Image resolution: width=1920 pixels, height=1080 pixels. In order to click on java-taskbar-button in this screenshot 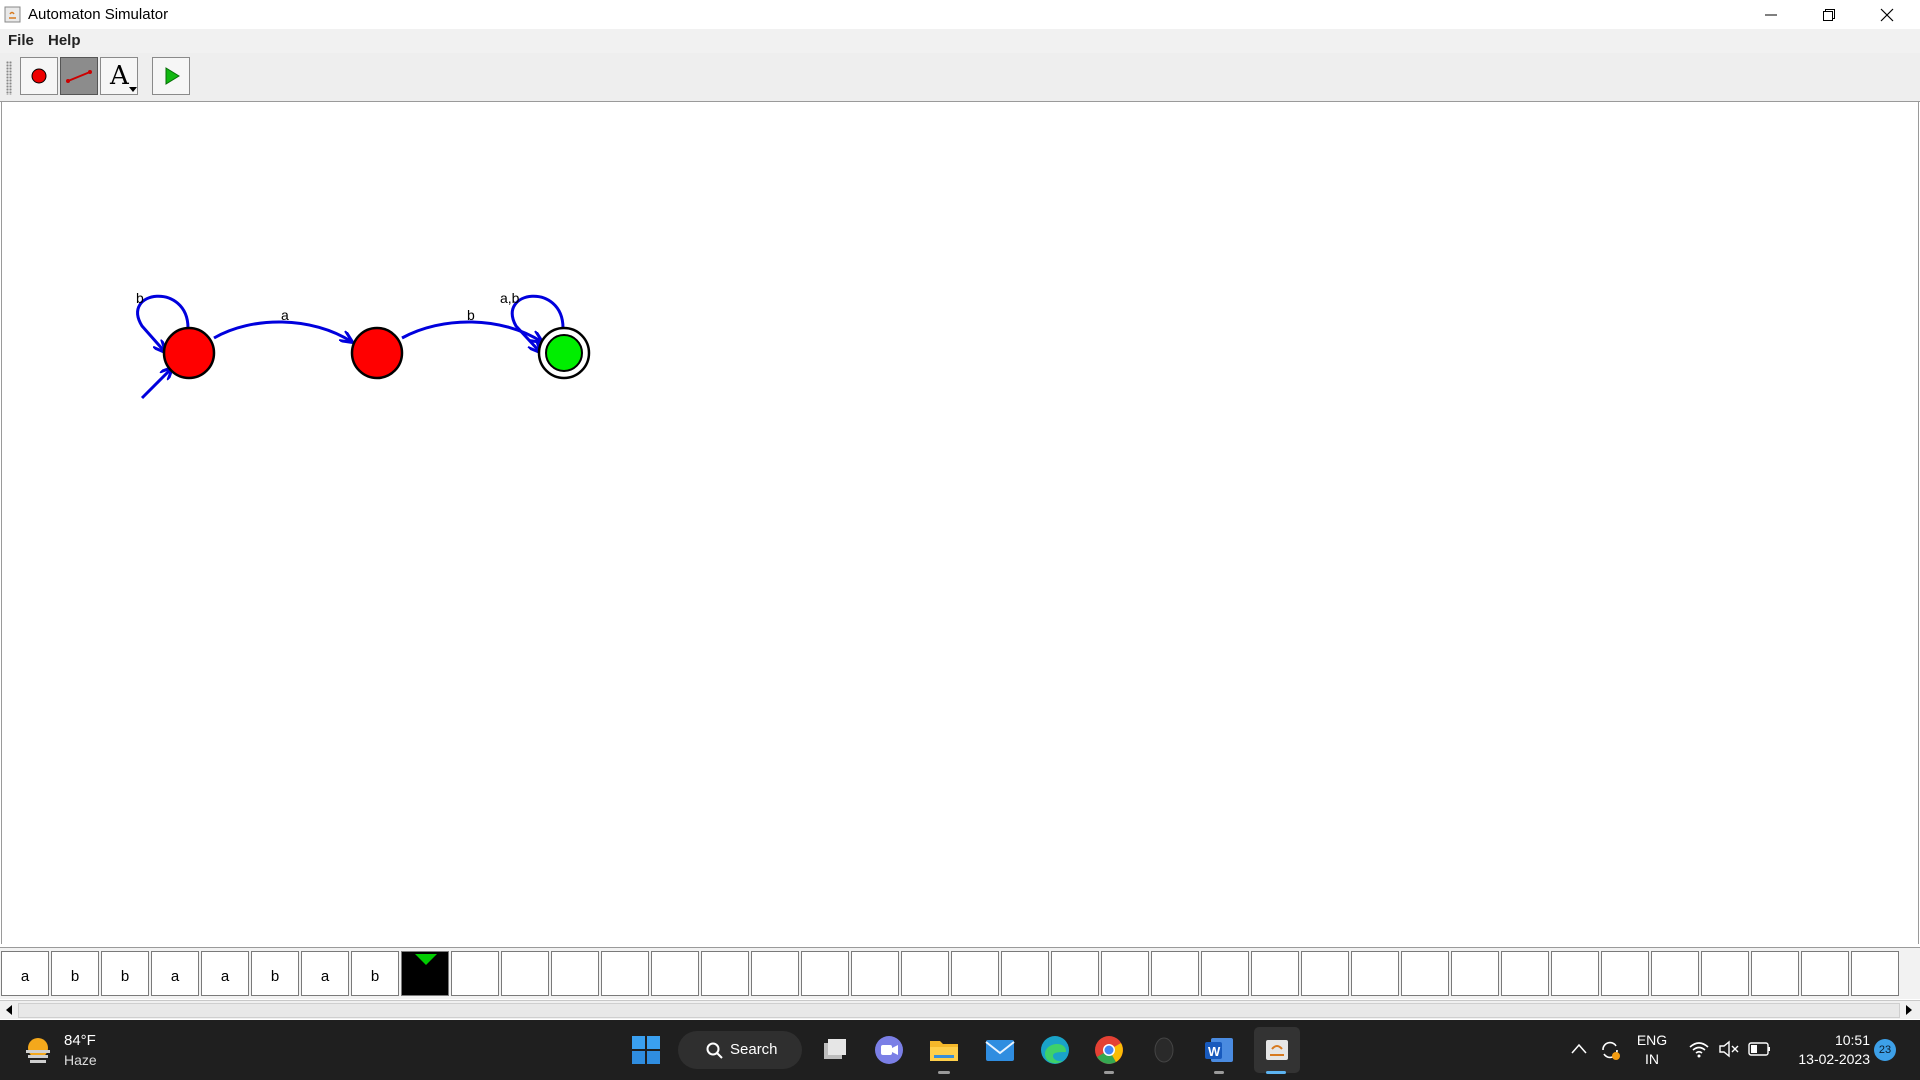, I will do `click(1277, 1050)`.